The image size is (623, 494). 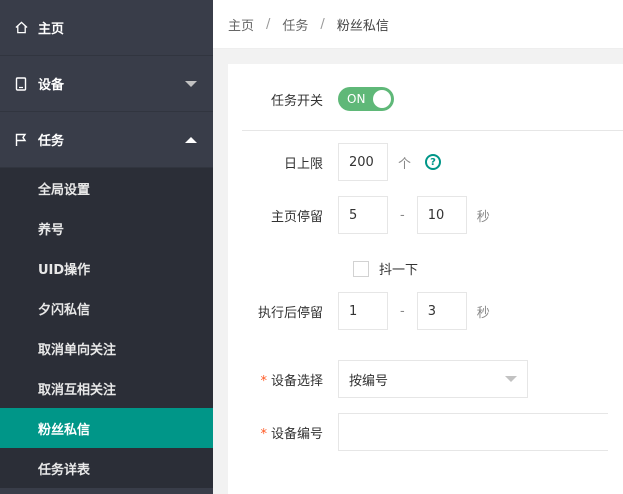 What do you see at coordinates (21, 140) in the screenshot?
I see `flag-icon` at bounding box center [21, 140].